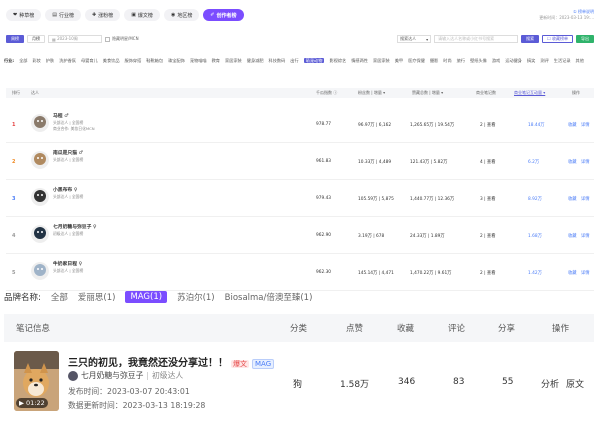 The height and width of the screenshot is (435, 600). I want to click on note-thumbnail: ▶ 01:22, so click(36, 381).